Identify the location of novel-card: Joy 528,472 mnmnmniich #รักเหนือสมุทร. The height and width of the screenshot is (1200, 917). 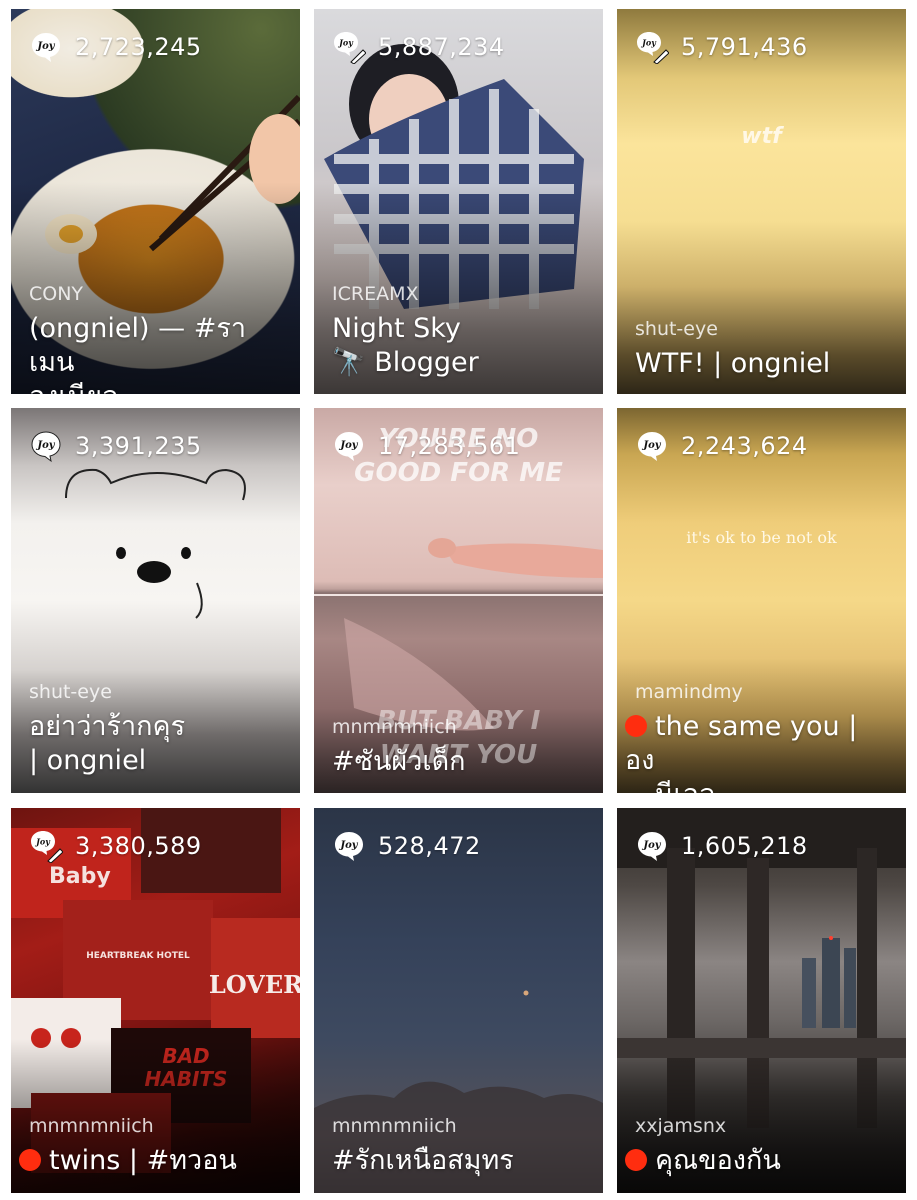
(458, 1000).